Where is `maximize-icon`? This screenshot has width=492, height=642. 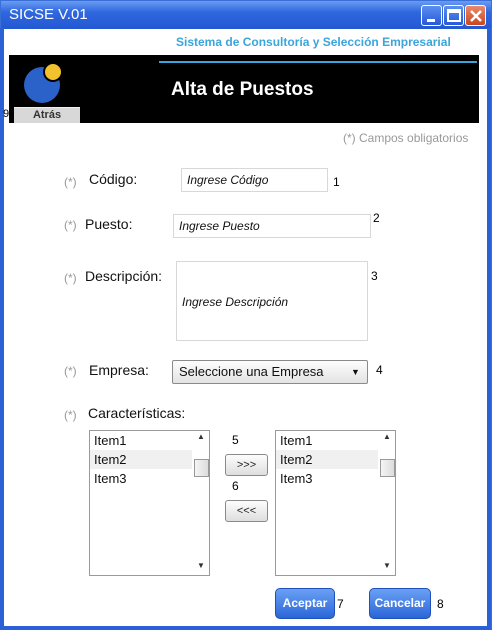 maximize-icon is located at coordinates (454, 15).